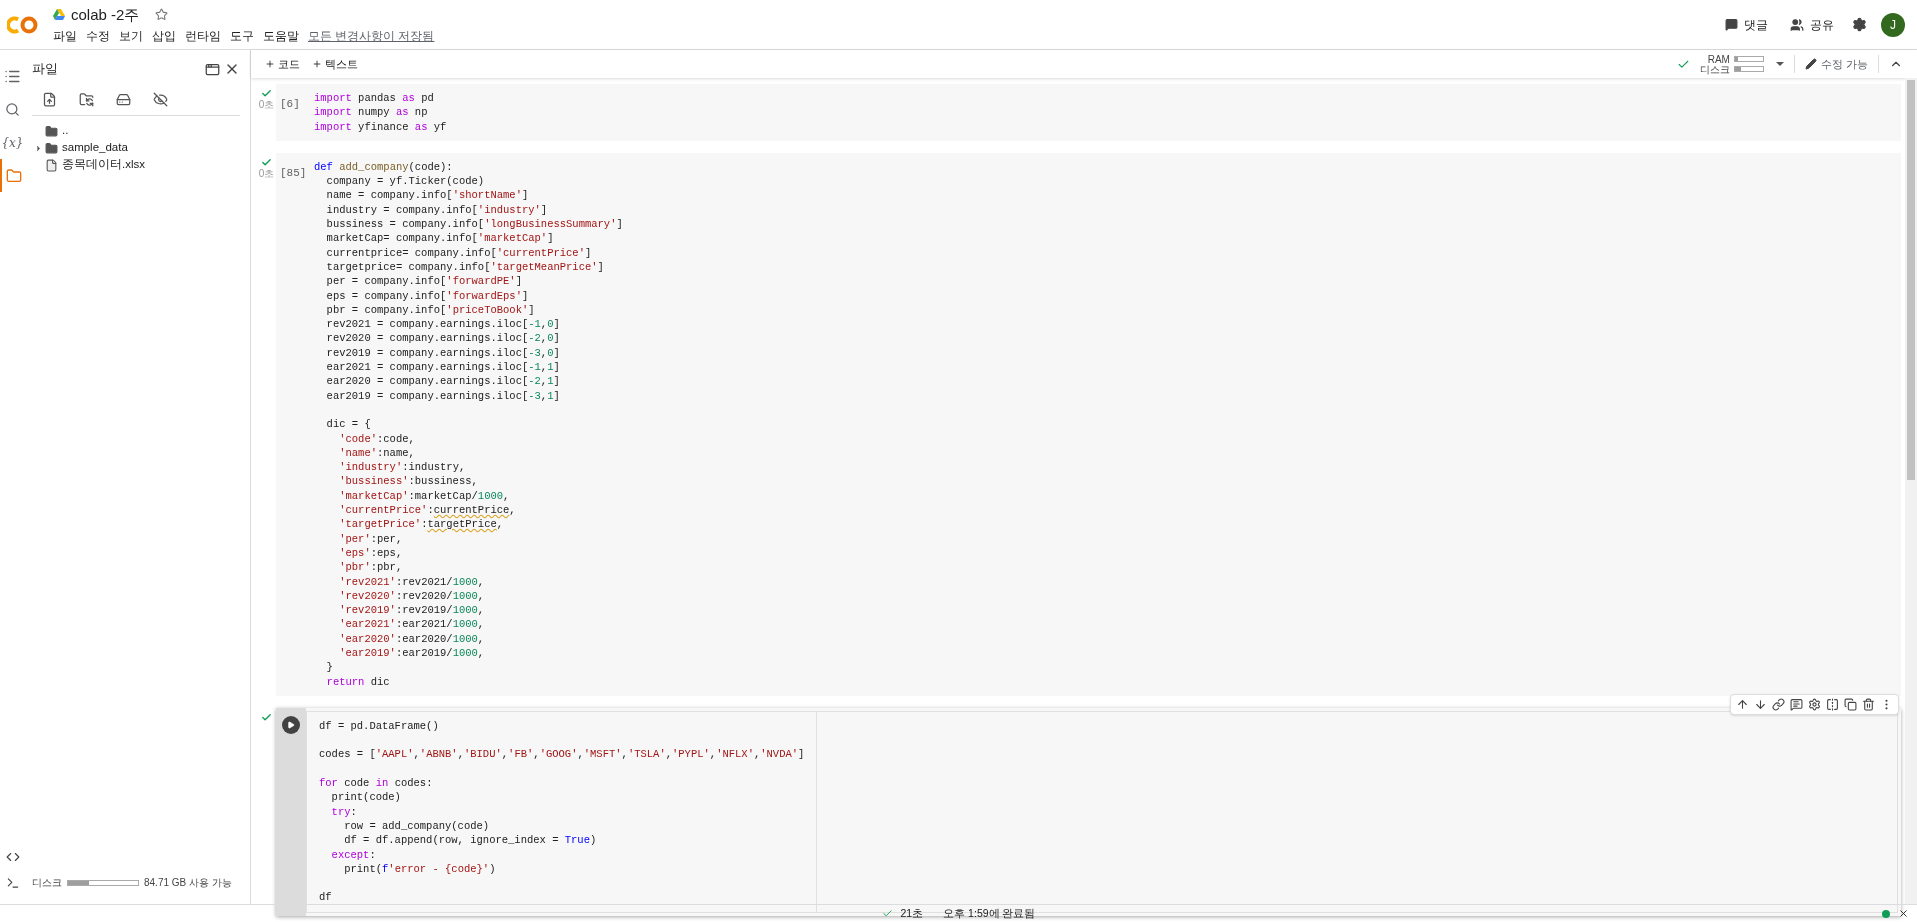 Image resolution: width=1917 pixels, height=922 pixels. What do you see at coordinates (1746, 24) in the screenshot?
I see `comment-button: 댓글` at bounding box center [1746, 24].